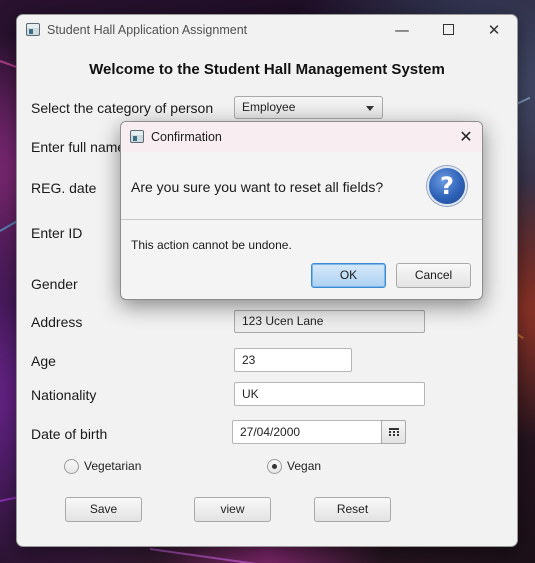  I want to click on dialog-app-icon, so click(137, 136).